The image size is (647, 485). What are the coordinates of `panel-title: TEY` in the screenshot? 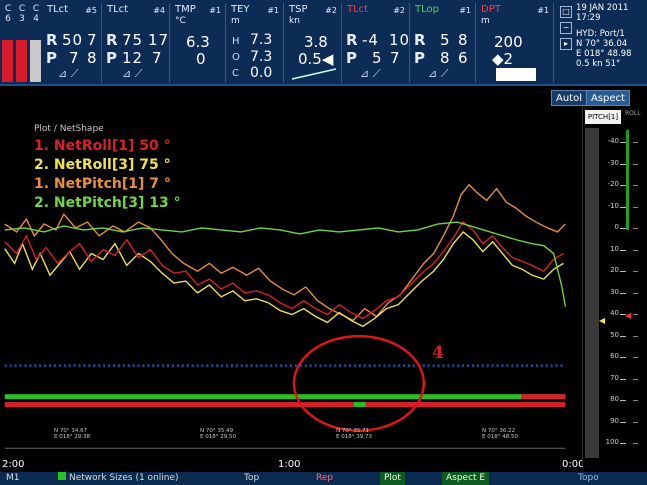 It's located at (240, 9).